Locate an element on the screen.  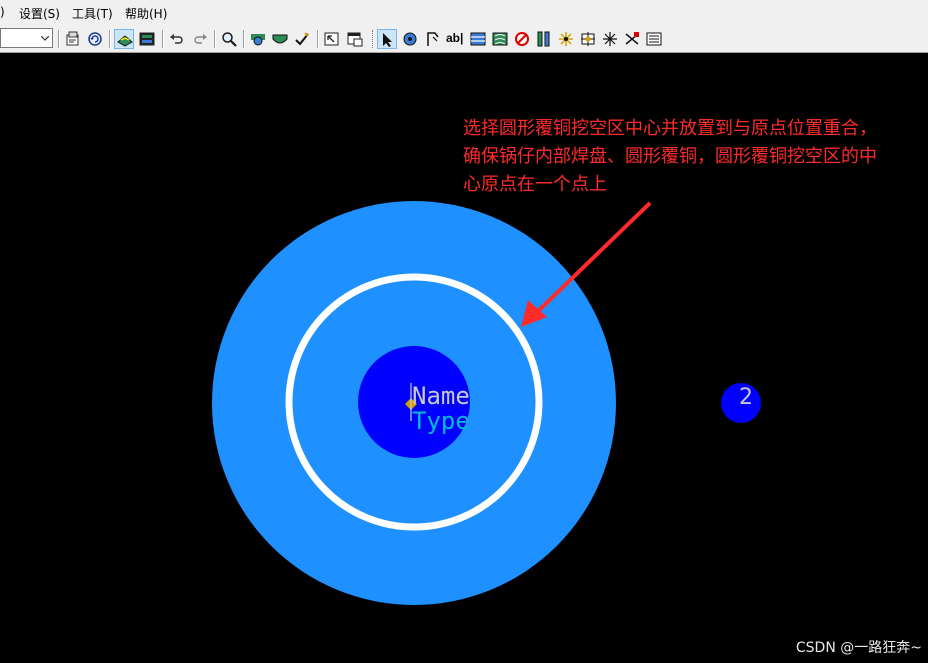
verify-button is located at coordinates (302, 39).